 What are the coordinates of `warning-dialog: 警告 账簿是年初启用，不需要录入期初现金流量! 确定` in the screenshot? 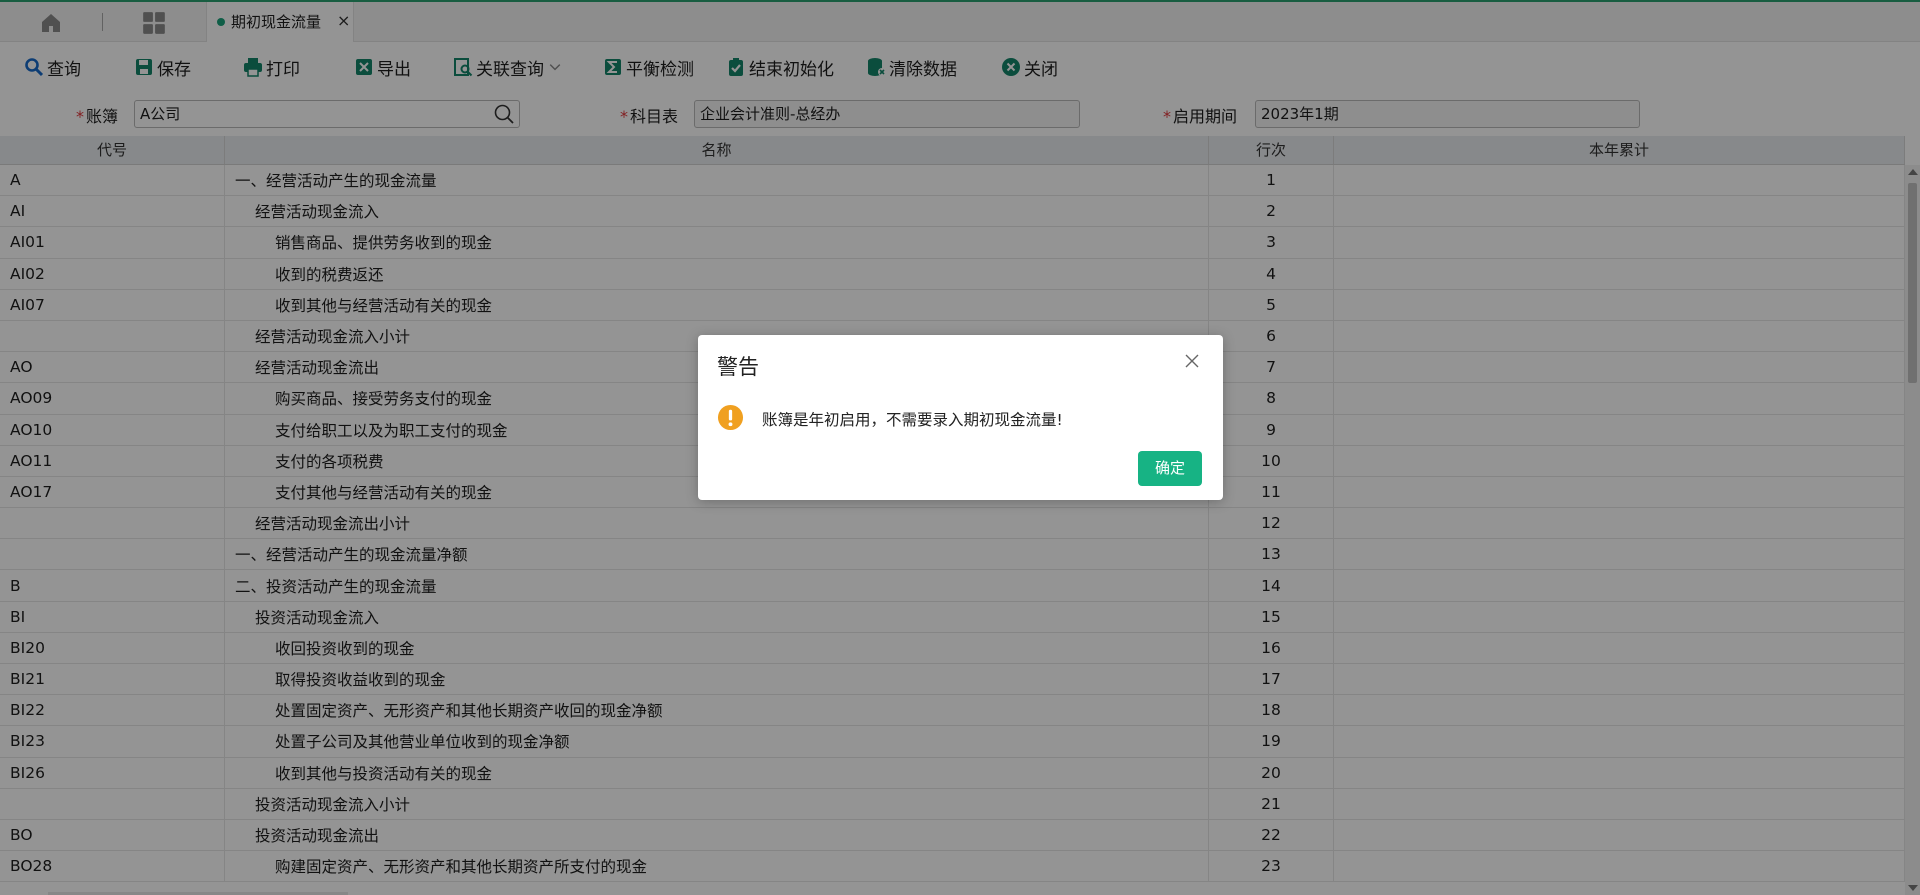 It's located at (960, 417).